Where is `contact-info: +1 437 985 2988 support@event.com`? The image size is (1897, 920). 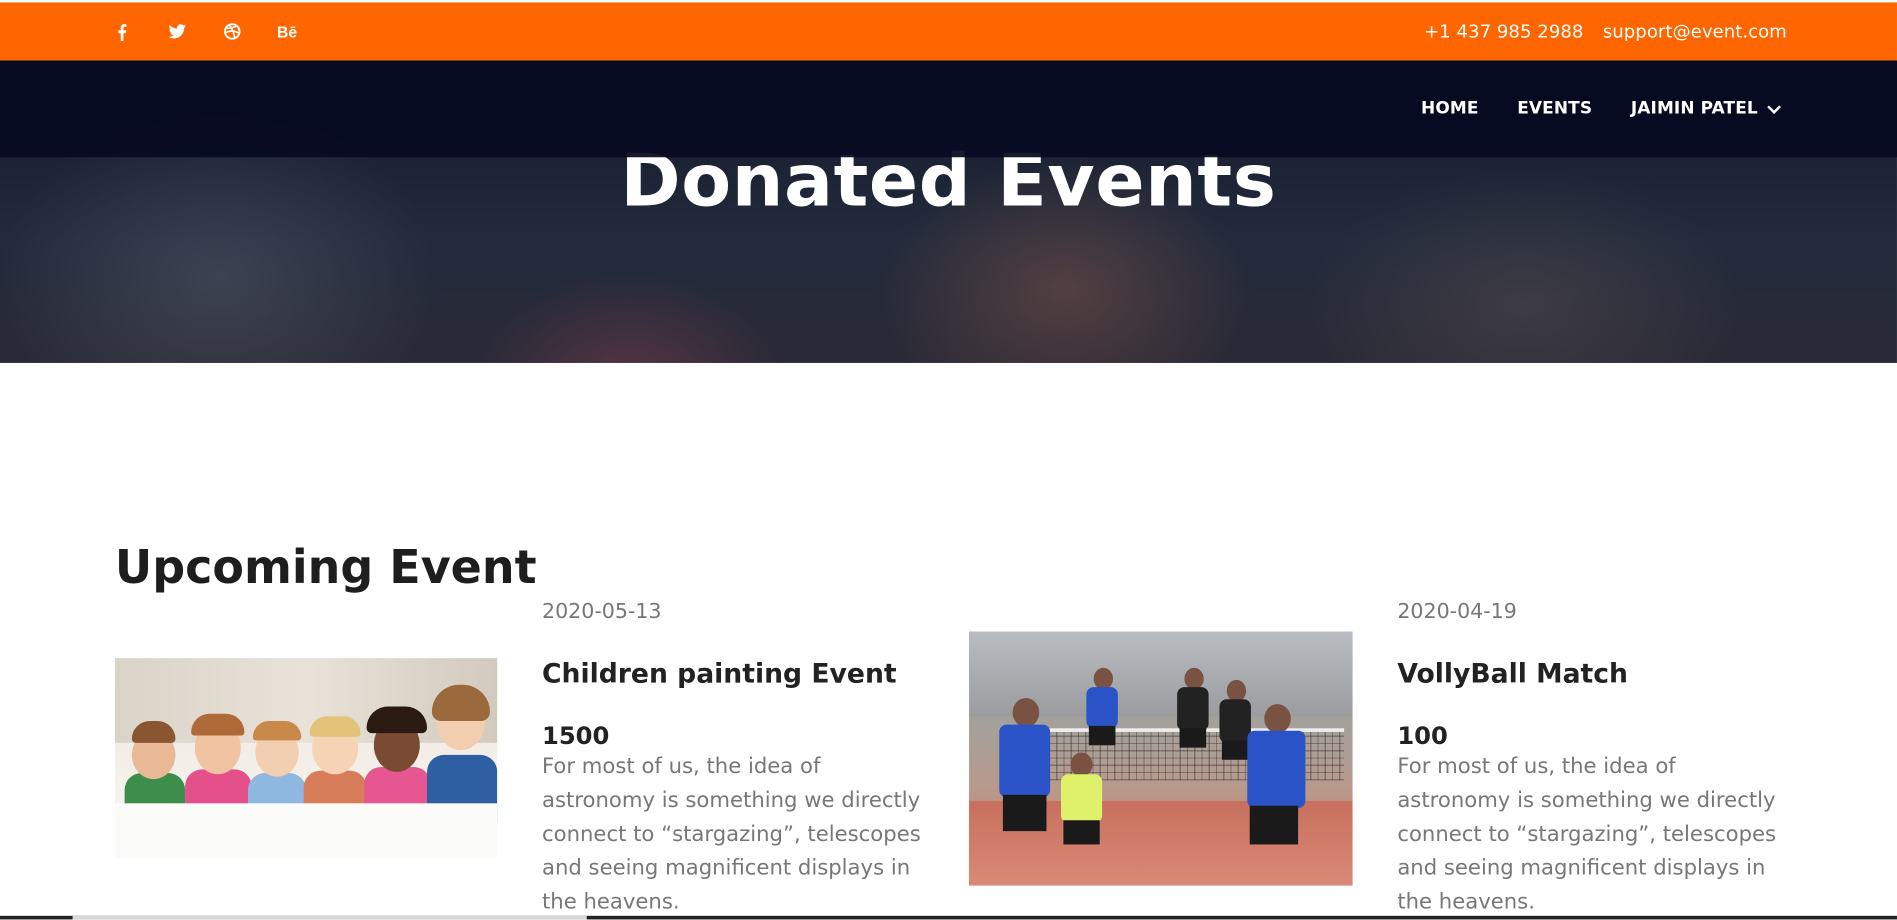 contact-info: +1 437 985 2988 support@event.com is located at coordinates (1605, 31).